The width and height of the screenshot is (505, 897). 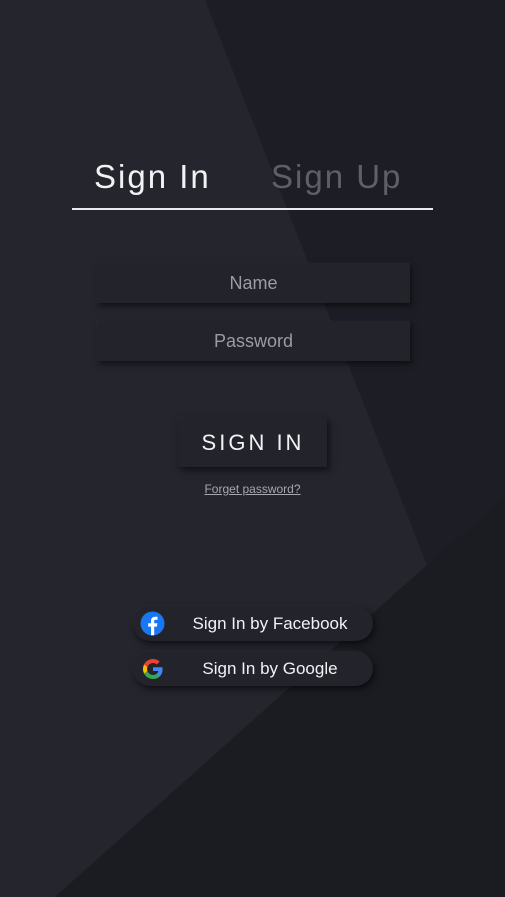 What do you see at coordinates (152, 623) in the screenshot?
I see `facebook-icon` at bounding box center [152, 623].